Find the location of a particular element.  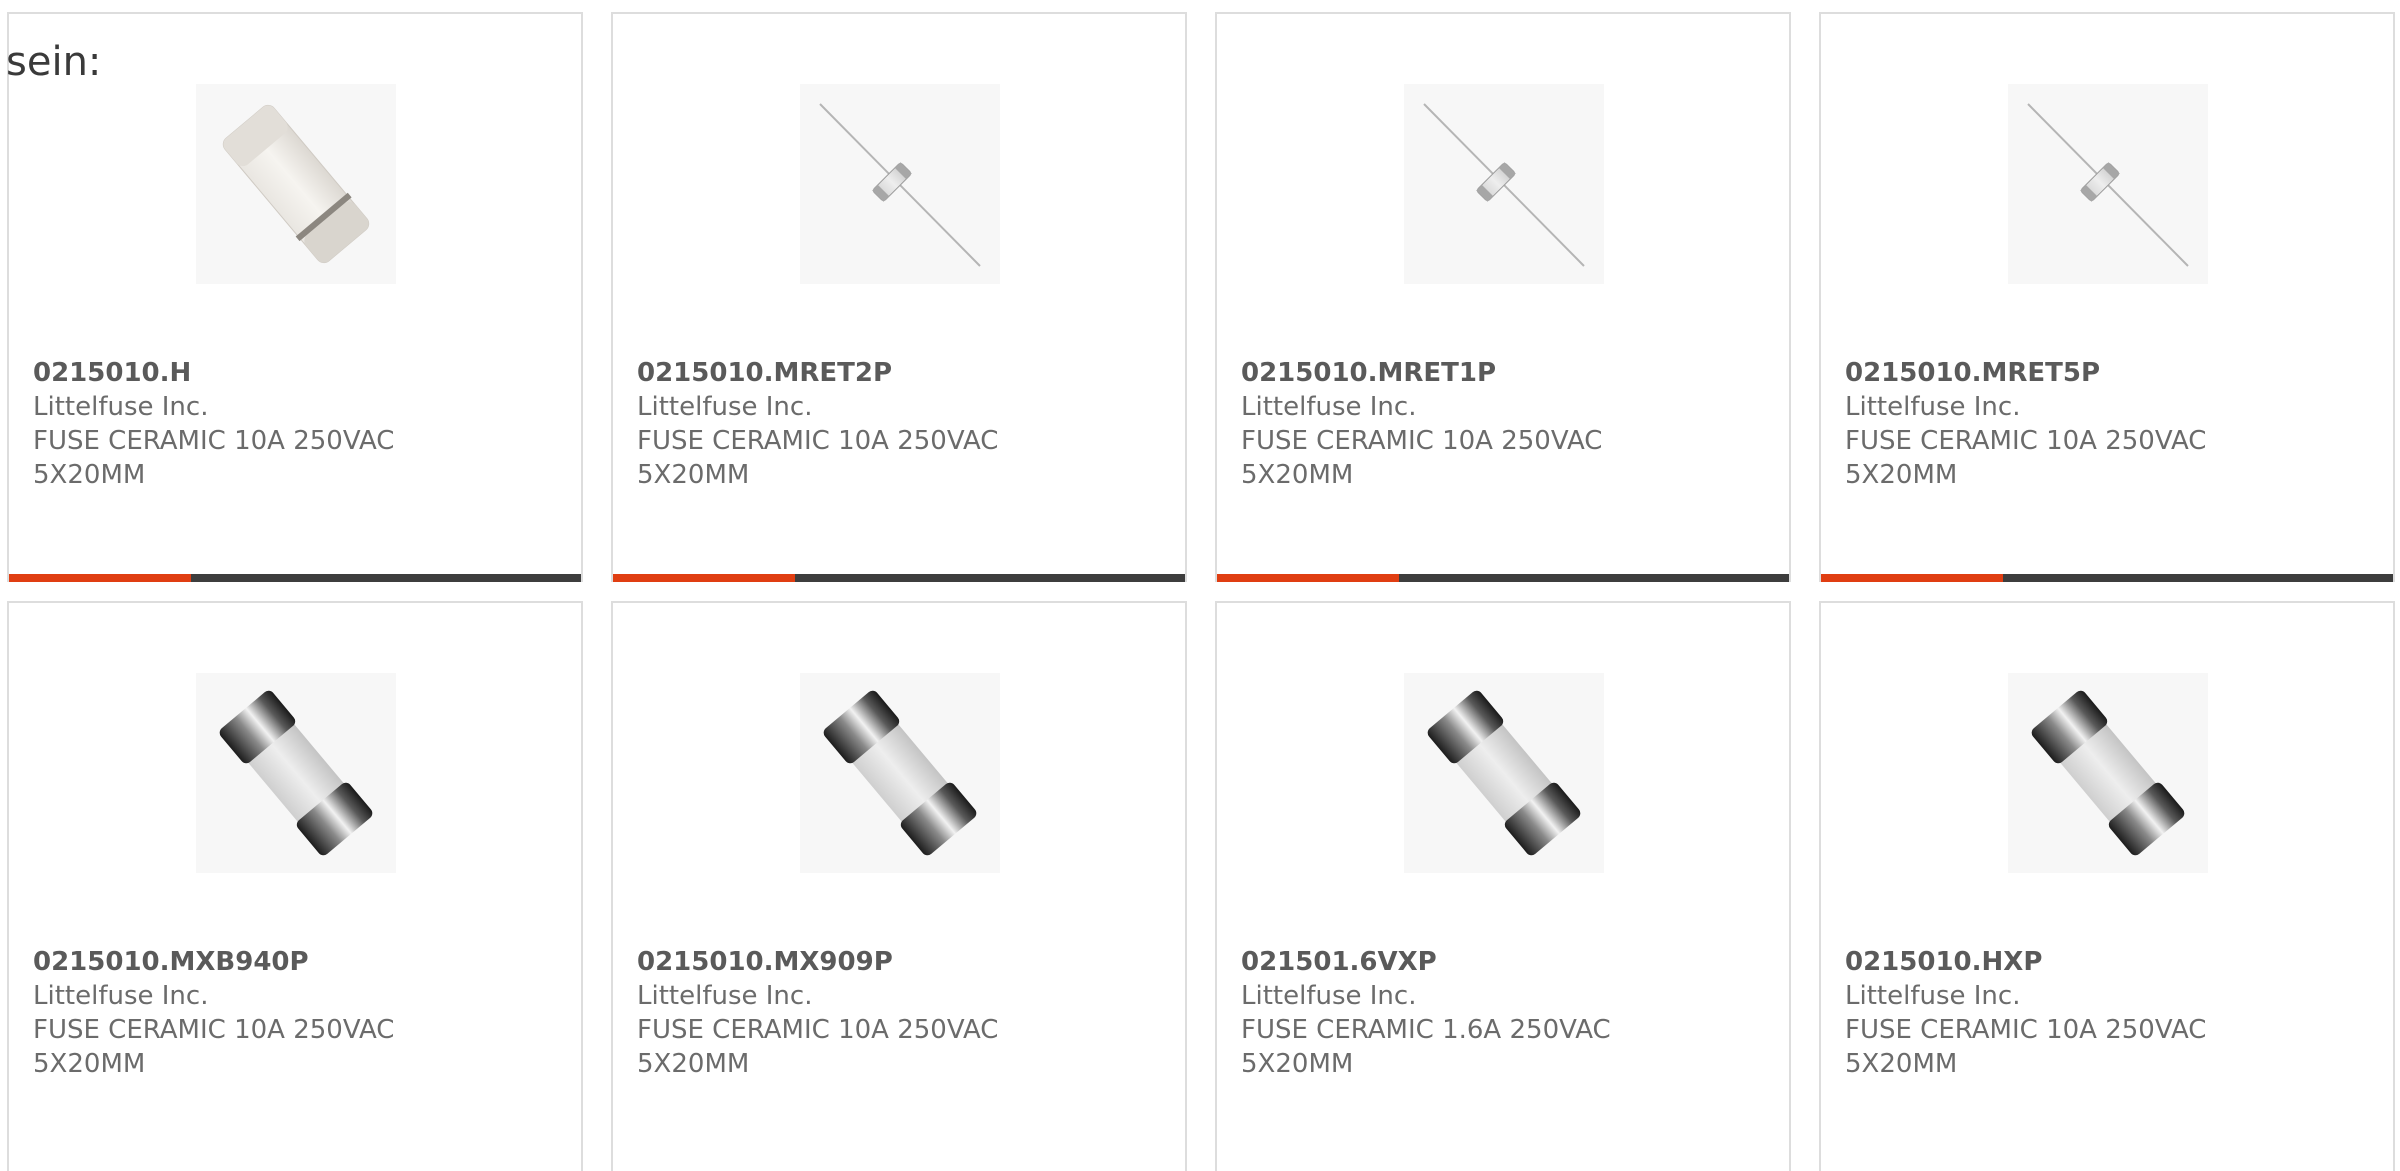

ceramic-fuse-white-icon is located at coordinates (296, 184).